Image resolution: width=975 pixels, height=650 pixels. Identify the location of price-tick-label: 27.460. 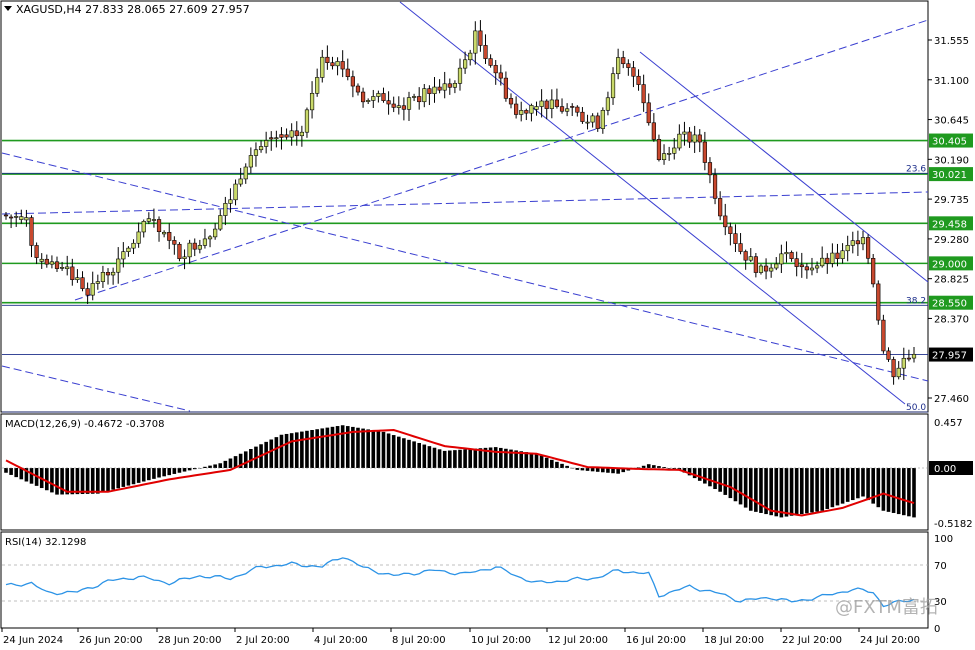
(951, 399).